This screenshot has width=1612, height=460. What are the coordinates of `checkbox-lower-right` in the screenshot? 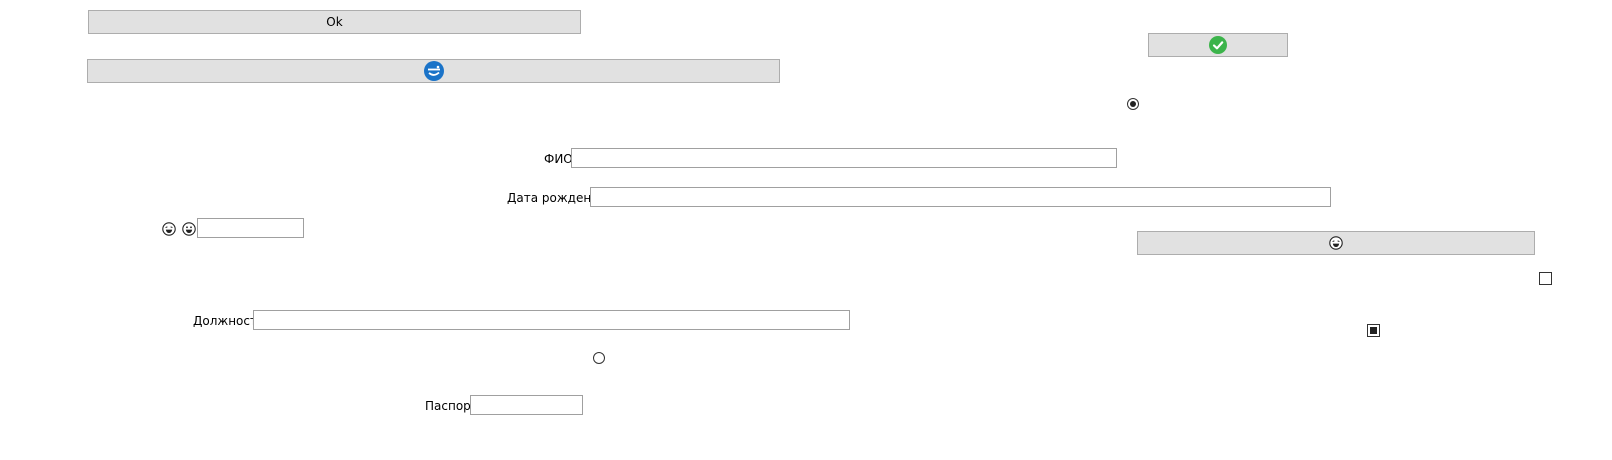 It's located at (1373, 330).